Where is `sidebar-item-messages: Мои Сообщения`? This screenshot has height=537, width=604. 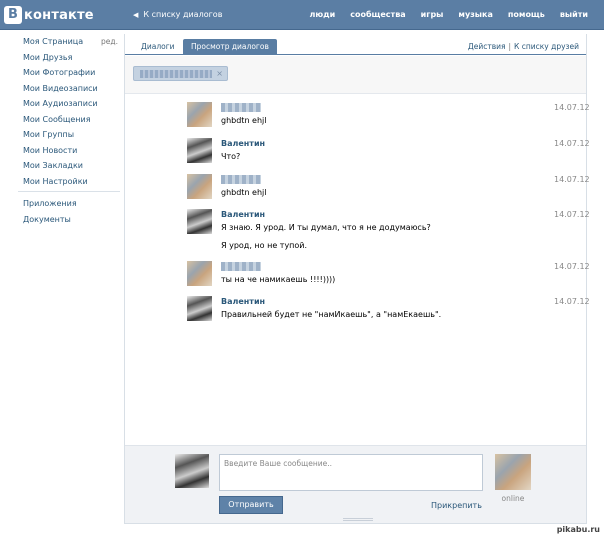 sidebar-item-messages: Мои Сообщения is located at coordinates (69, 120).